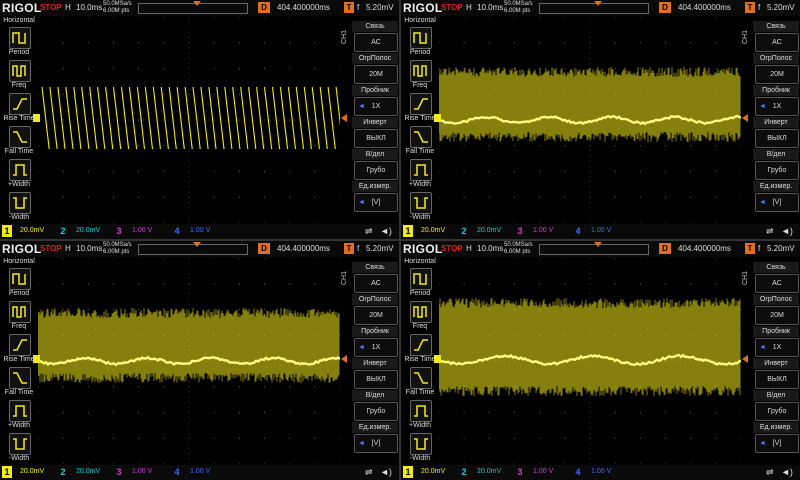 This screenshot has width=800, height=480. I want to click on channel-menu-value-text: 1X, so click(777, 106).